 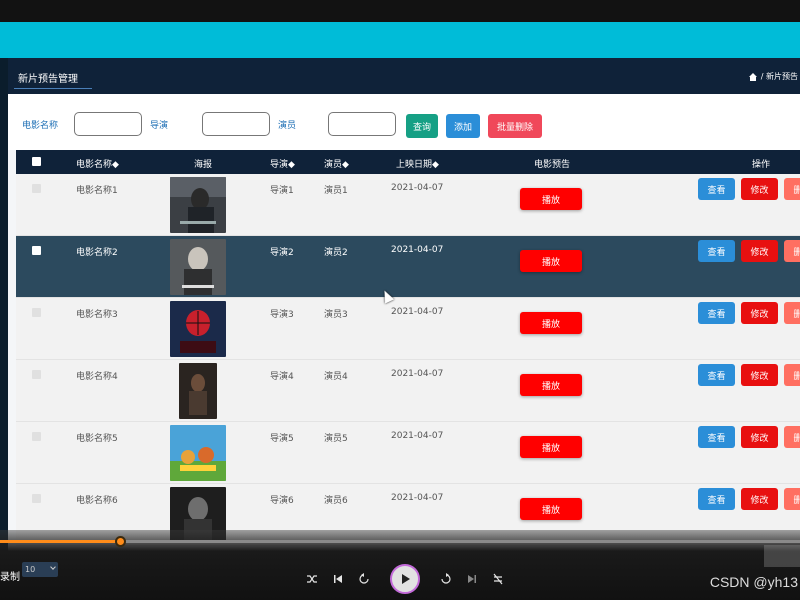 What do you see at coordinates (60, 541) in the screenshot?
I see `seek-progress` at bounding box center [60, 541].